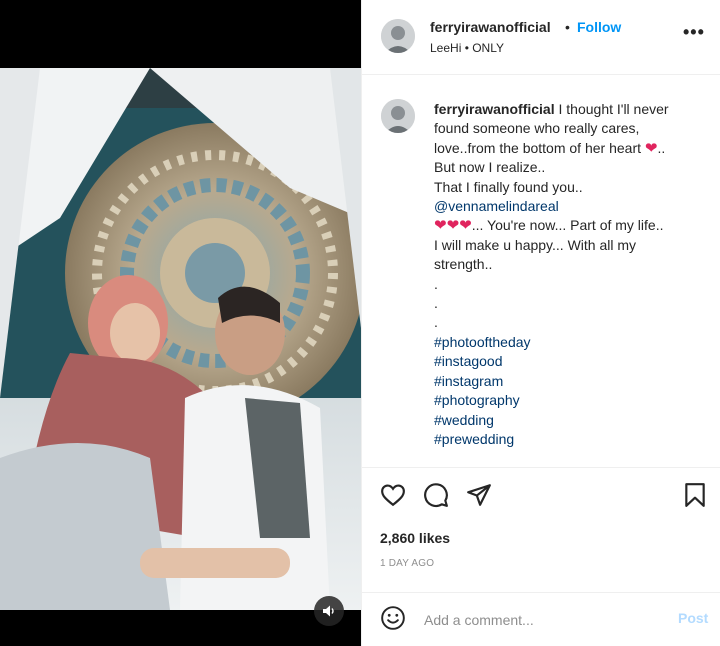  I want to click on comment-button, so click(436, 495).